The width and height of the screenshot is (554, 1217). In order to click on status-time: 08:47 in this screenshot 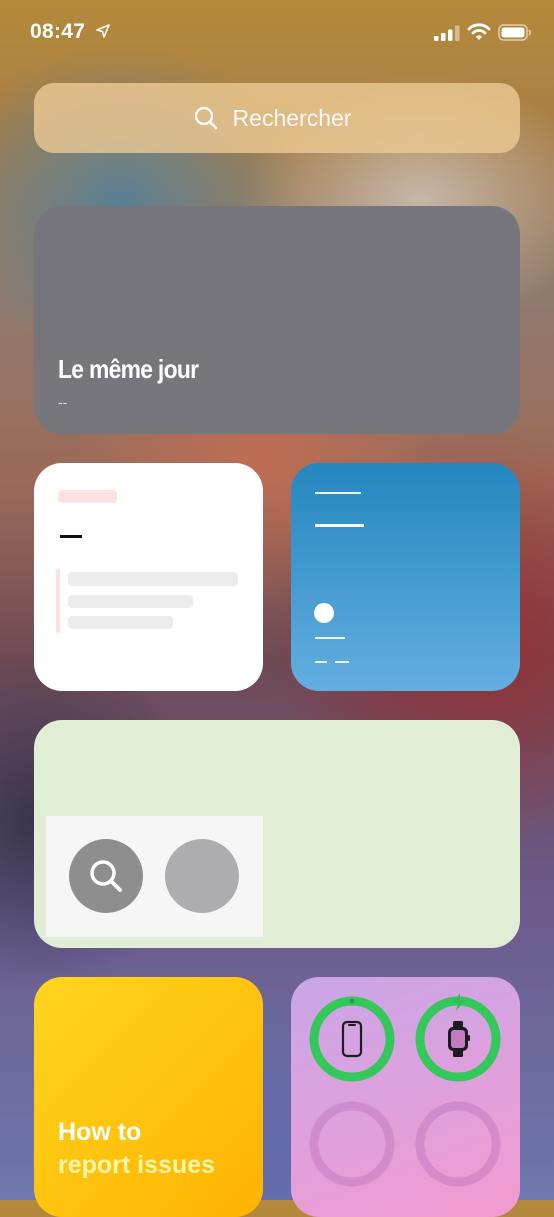, I will do `click(58, 31)`.